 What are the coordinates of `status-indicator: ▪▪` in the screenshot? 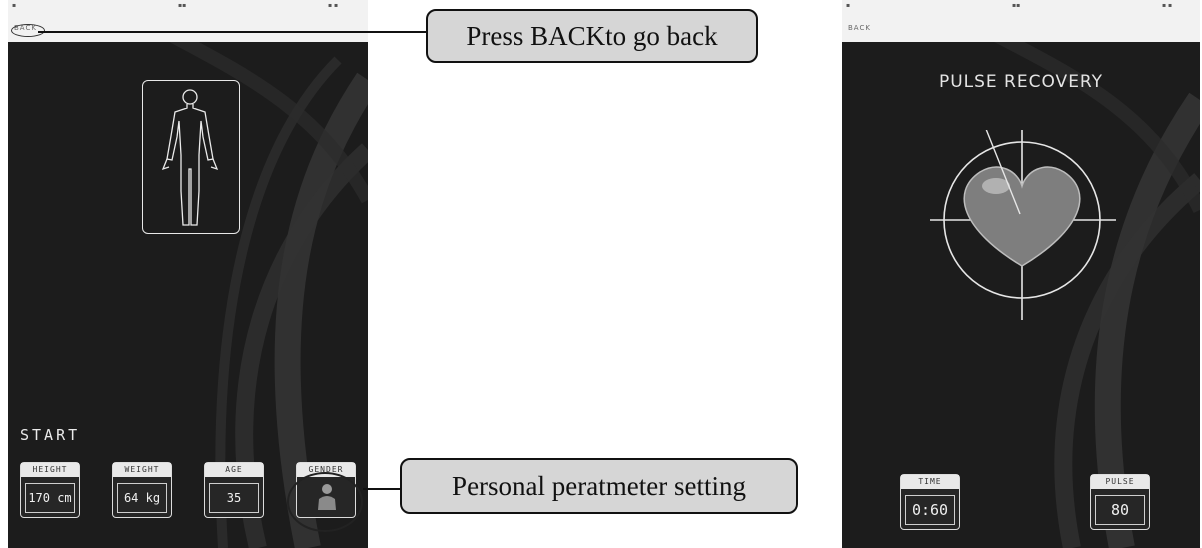 It's located at (1016, 5).